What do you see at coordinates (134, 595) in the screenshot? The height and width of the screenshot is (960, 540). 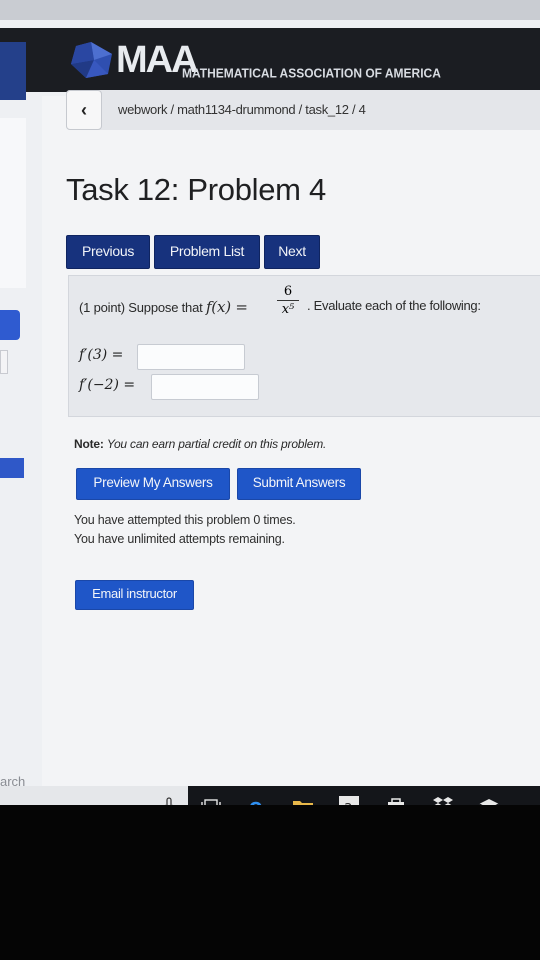 I see `email-instructor-button: Email instructor` at bounding box center [134, 595].